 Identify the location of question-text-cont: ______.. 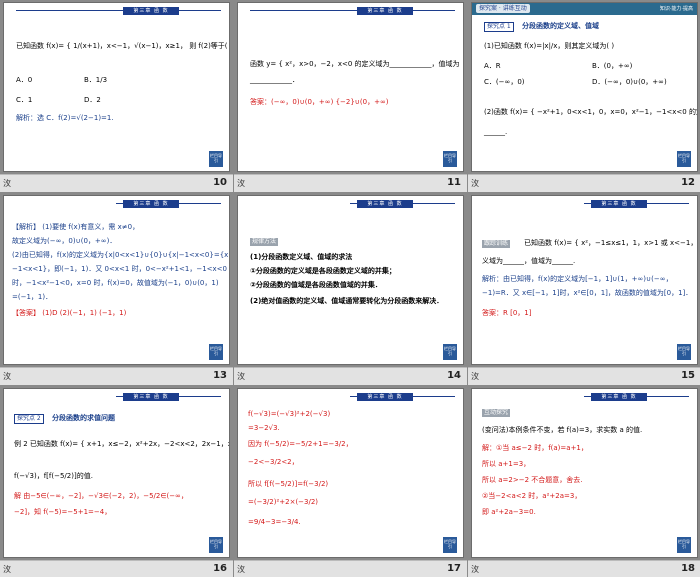
(496, 132).